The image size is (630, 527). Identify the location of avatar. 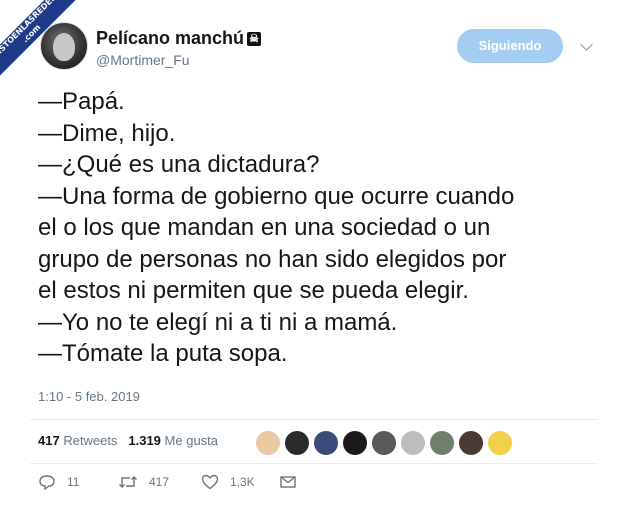
(64, 46).